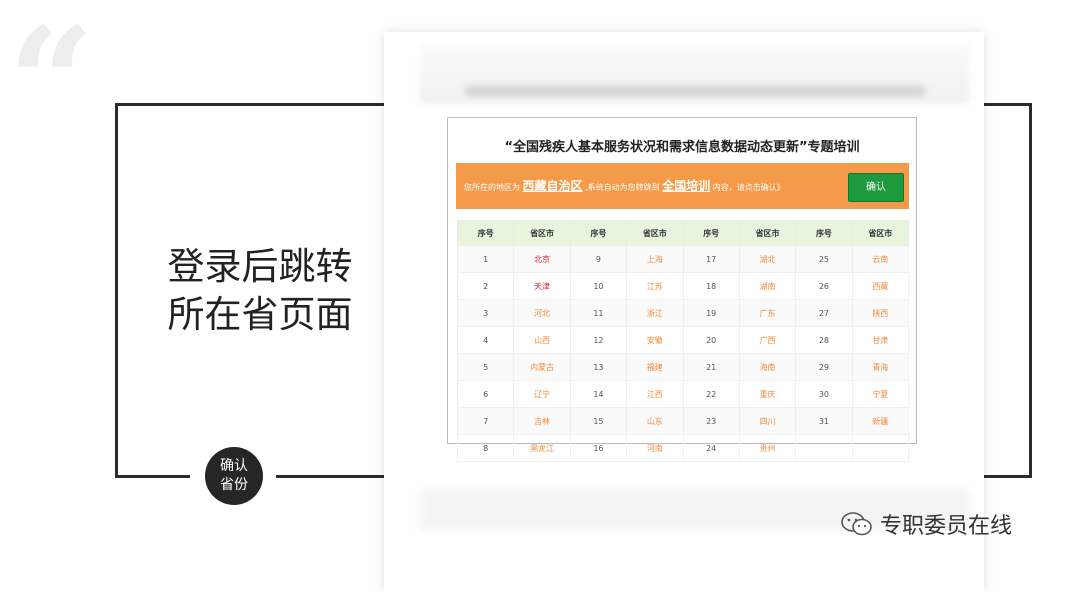 The width and height of the screenshot is (1077, 592). Describe the element at coordinates (485, 340) in the screenshot. I see `row-number: 4` at that location.